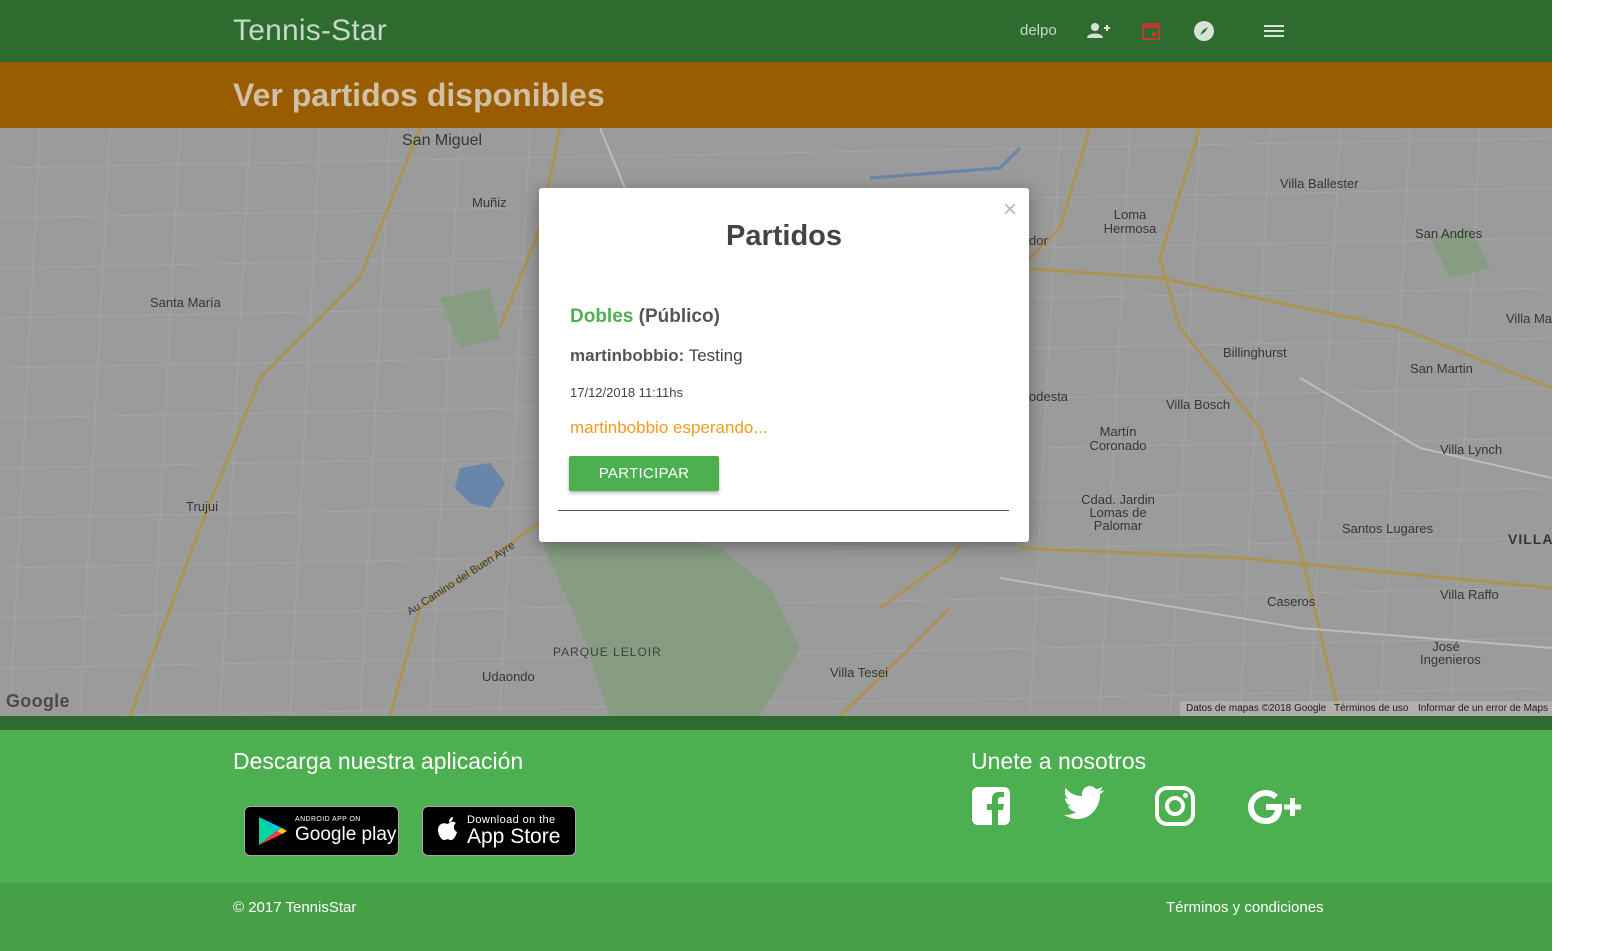 The width and height of the screenshot is (1600, 951). Describe the element at coordinates (1151, 31) in the screenshot. I see `calendar-icon` at that location.